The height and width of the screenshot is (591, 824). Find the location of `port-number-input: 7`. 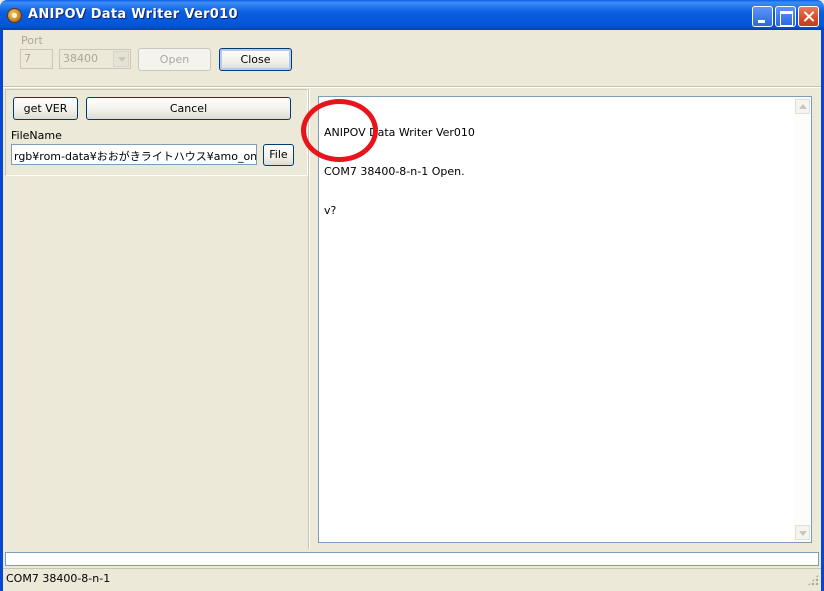

port-number-input: 7 is located at coordinates (36, 59).